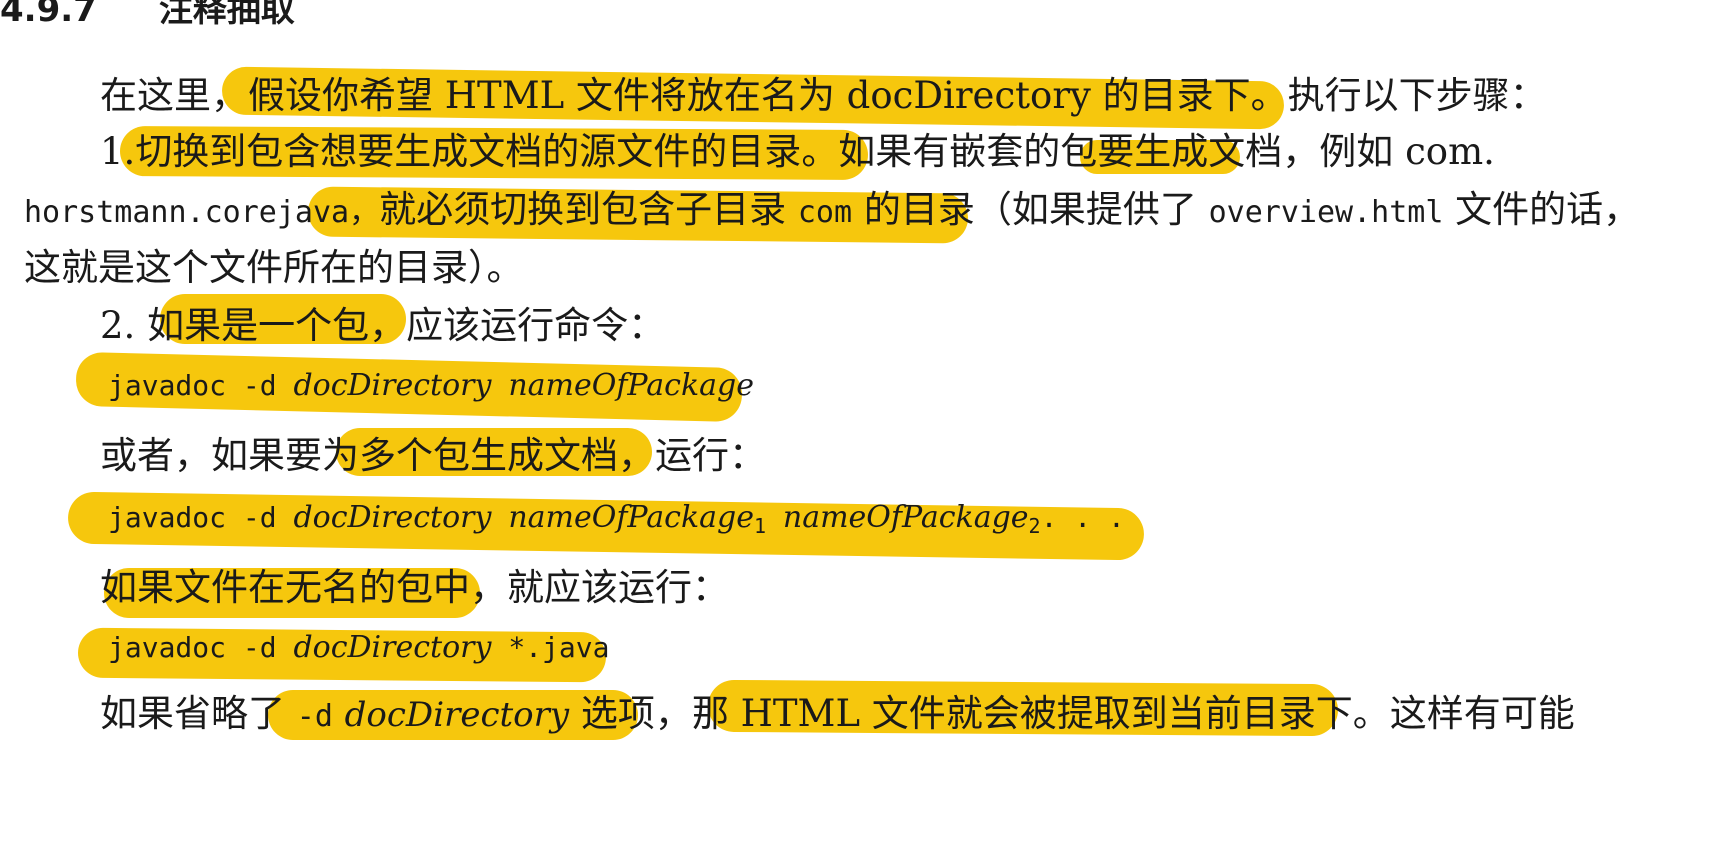 The width and height of the screenshot is (1710, 864). I want to click on section-number: 4.9.7, so click(48, 15).